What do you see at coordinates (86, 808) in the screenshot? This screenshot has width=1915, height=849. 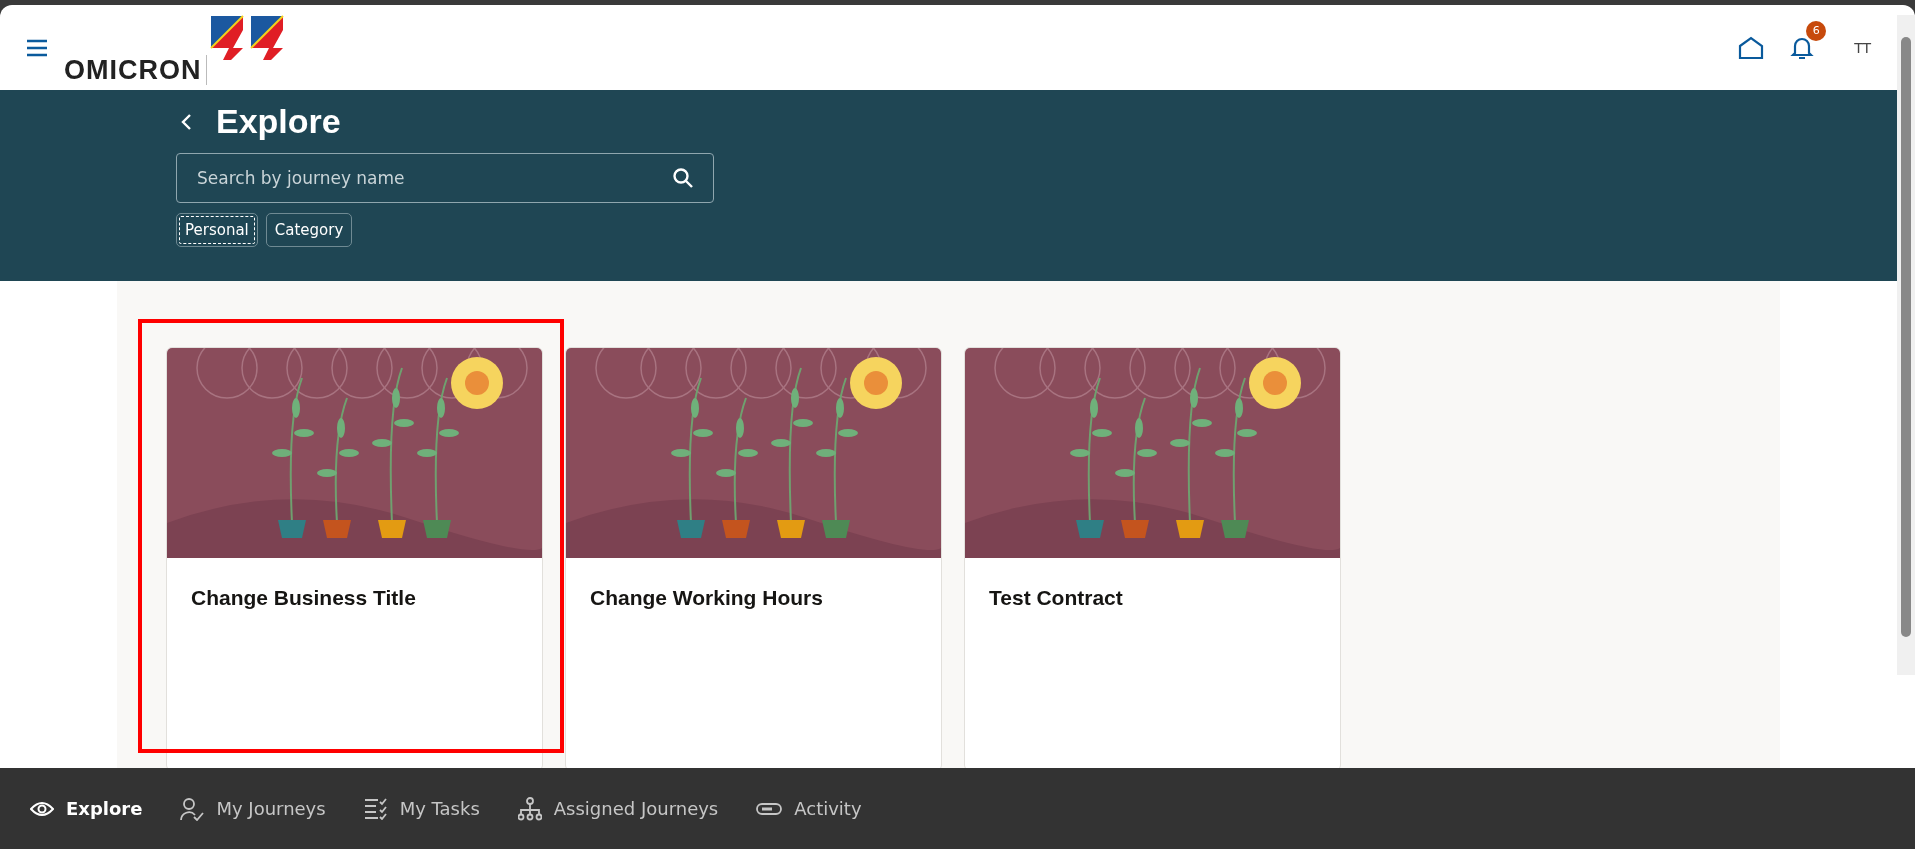 I see `nav-item: Explore` at bounding box center [86, 808].